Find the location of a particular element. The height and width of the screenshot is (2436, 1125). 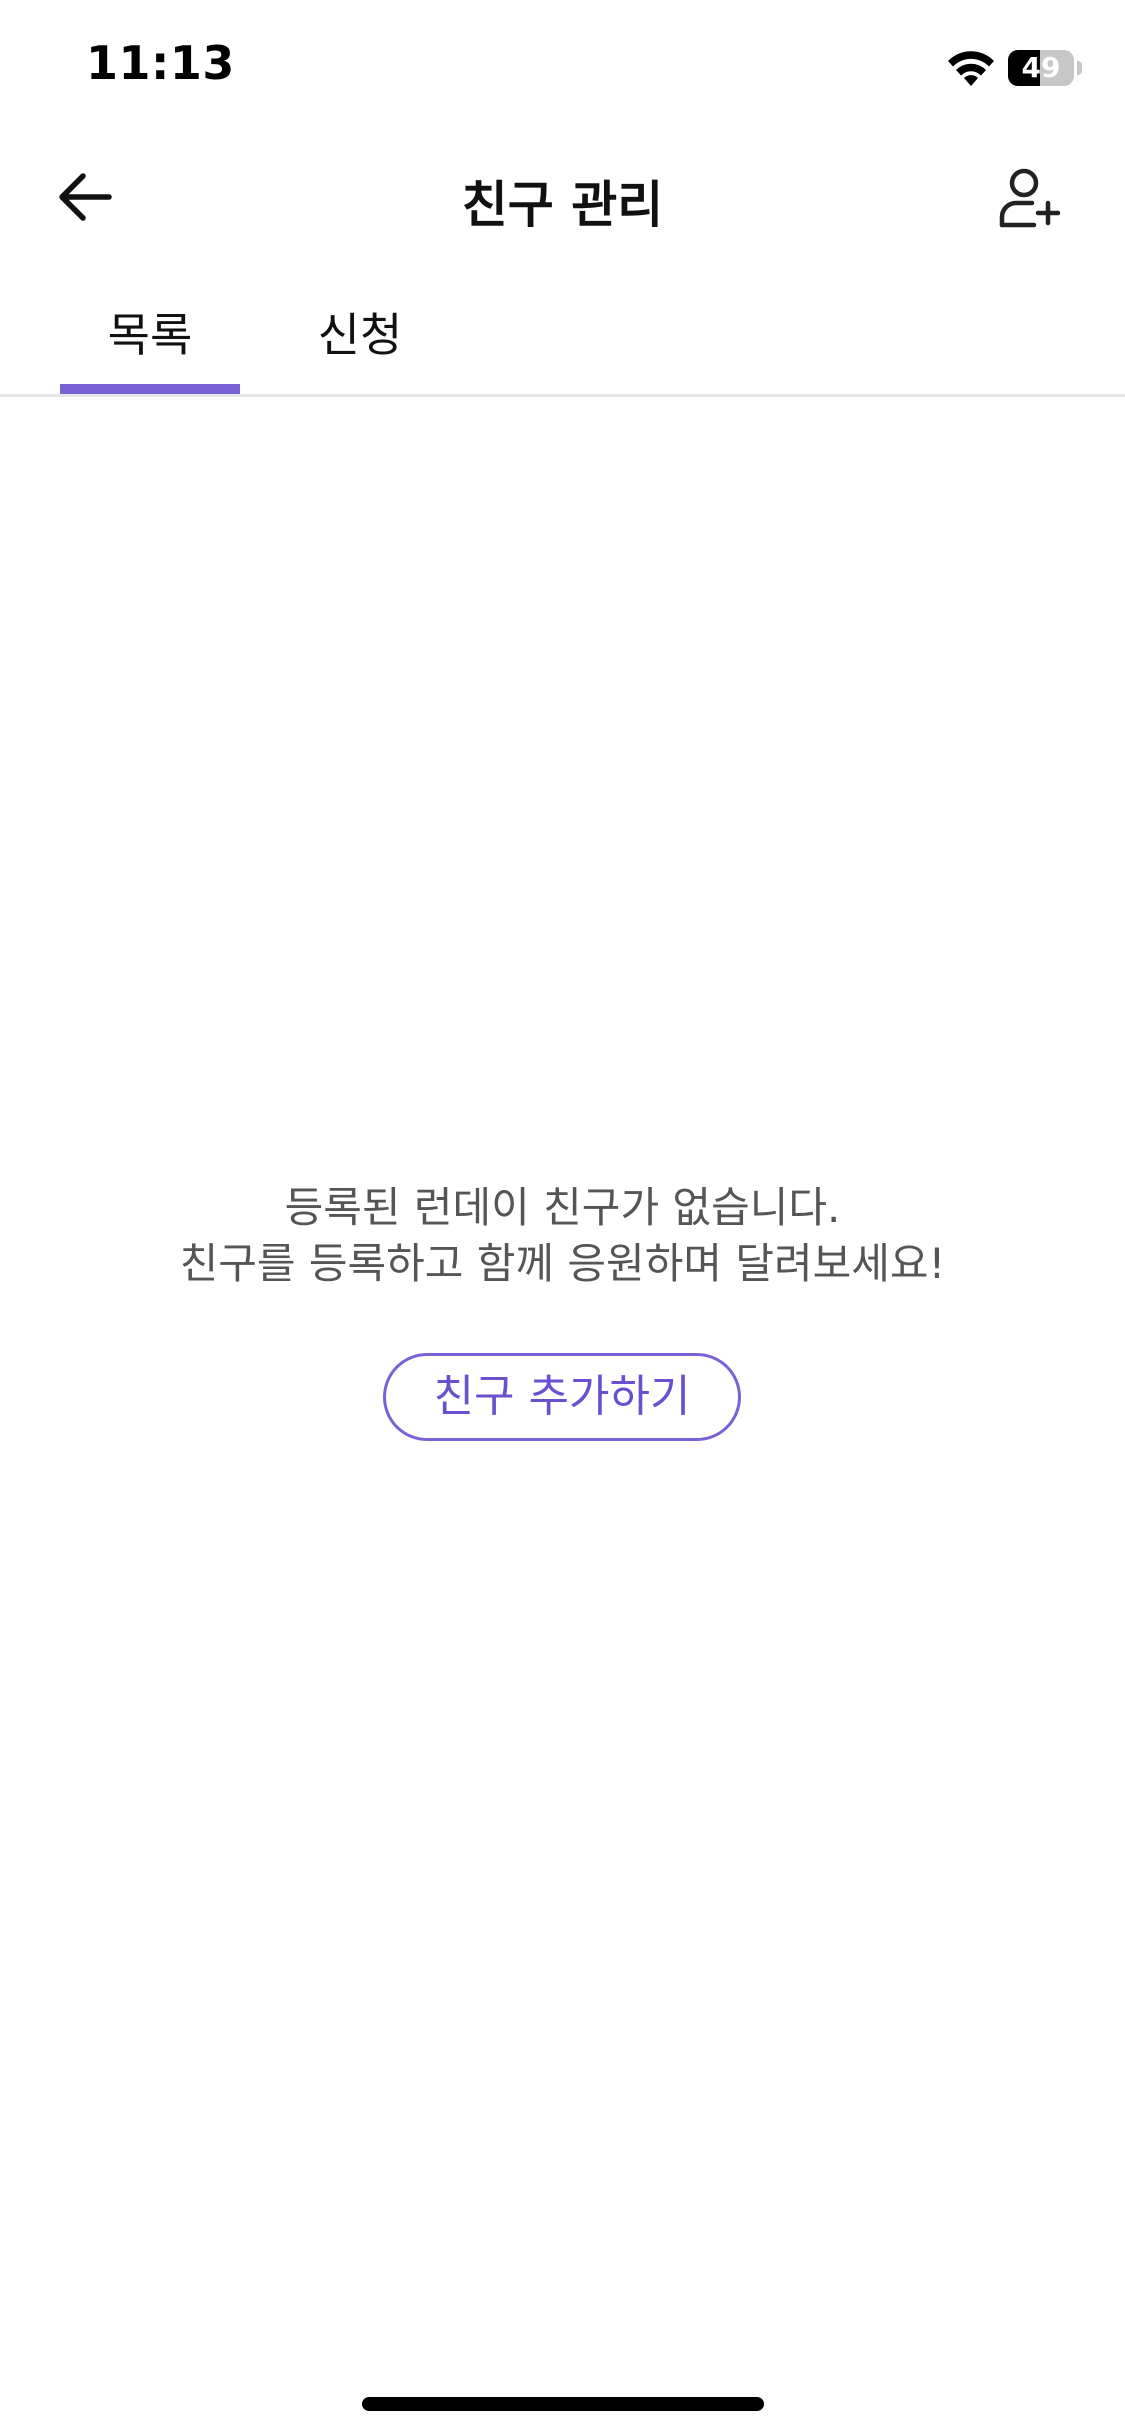

battery-cap is located at coordinates (1079, 68).